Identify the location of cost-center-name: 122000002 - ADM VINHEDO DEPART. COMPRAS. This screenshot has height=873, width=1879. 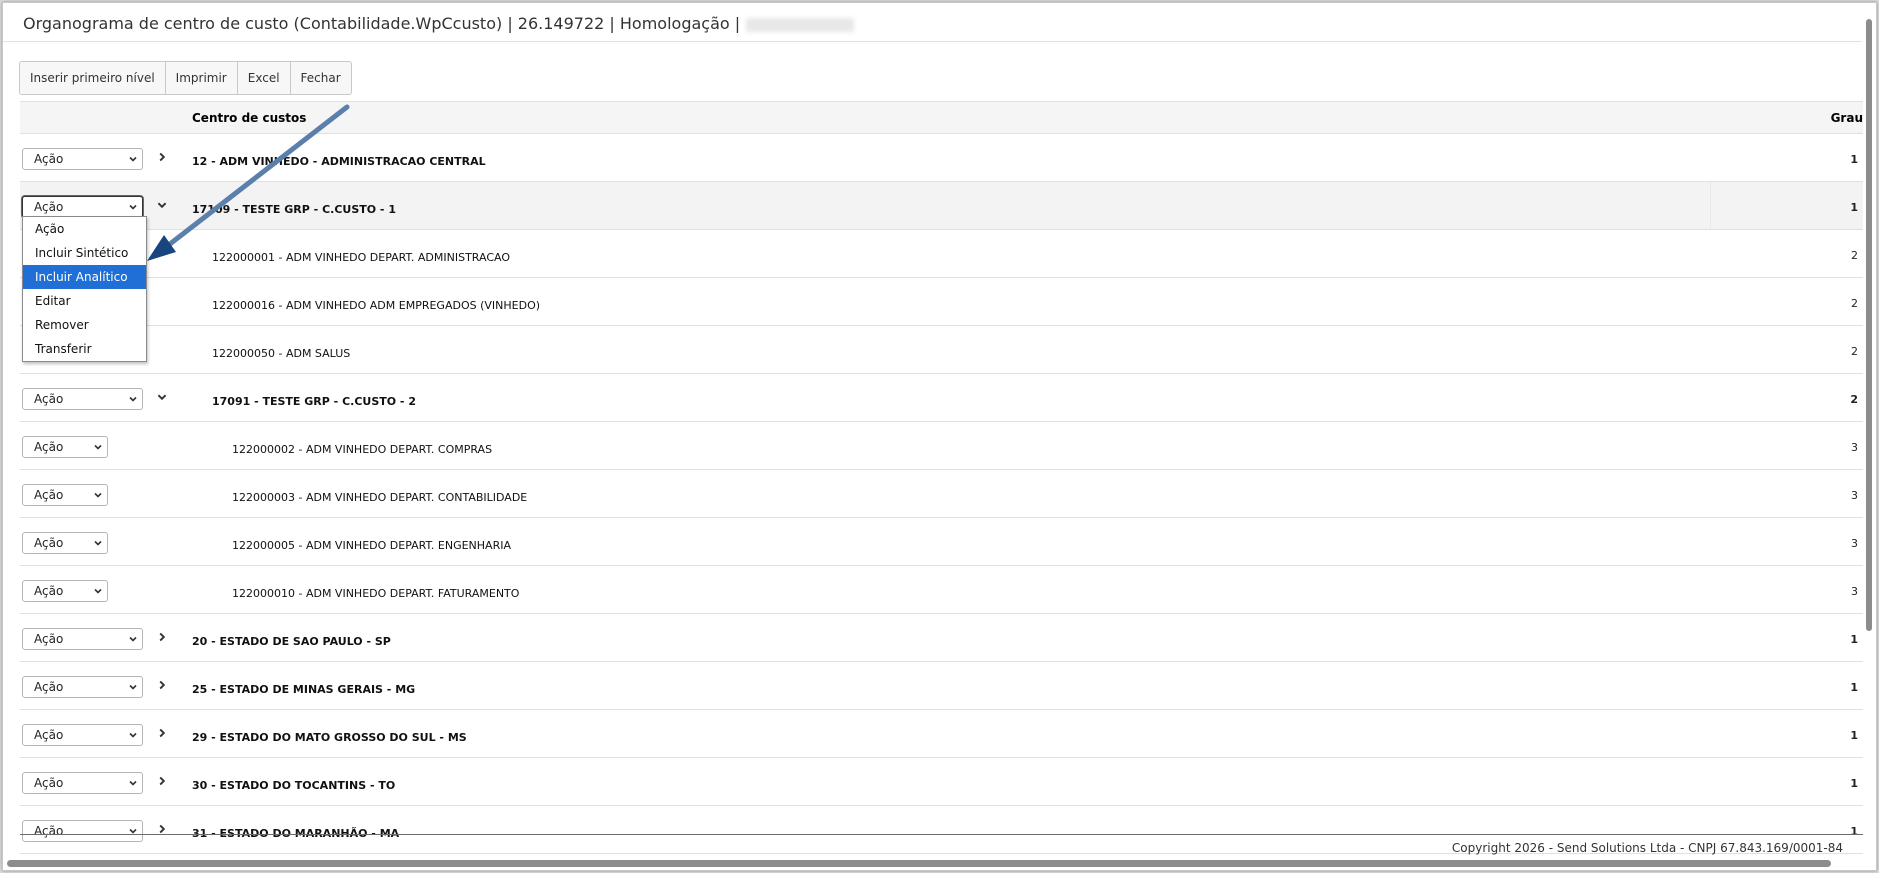
(362, 449).